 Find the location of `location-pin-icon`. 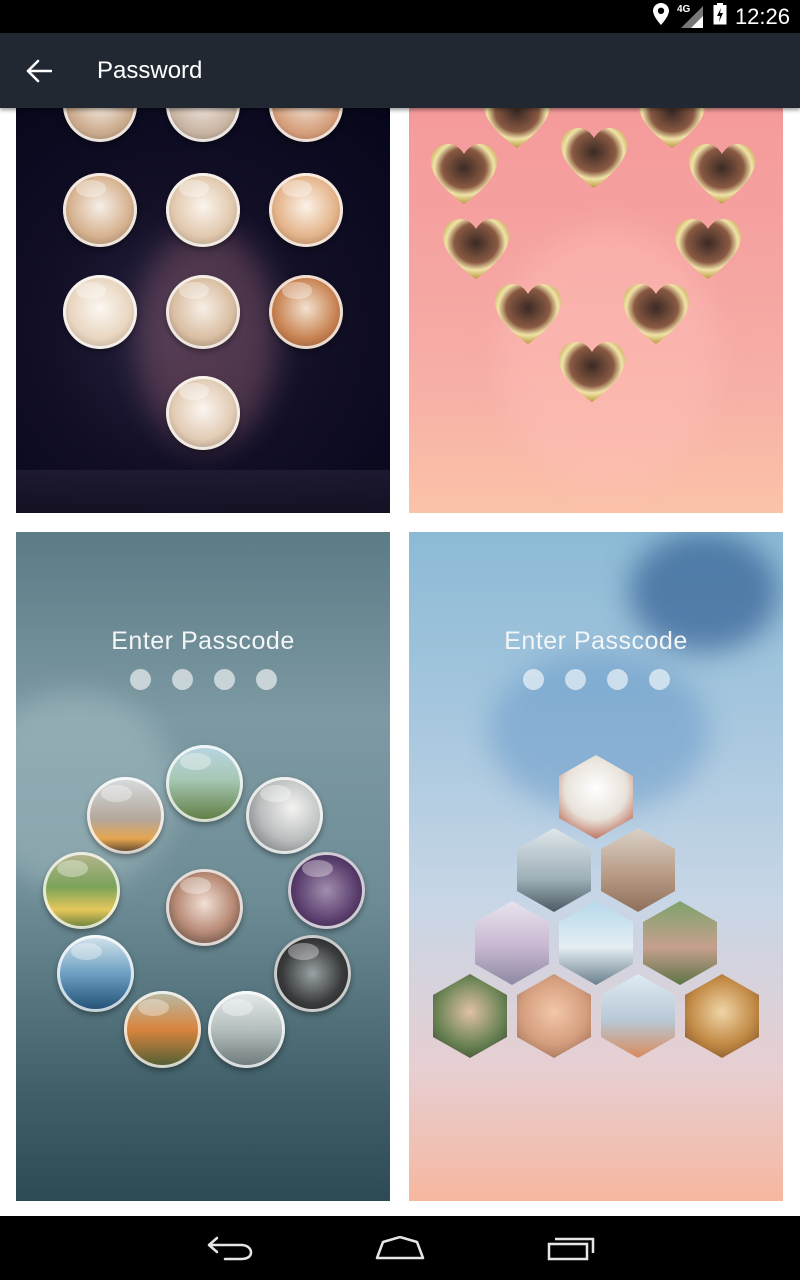

location-pin-icon is located at coordinates (660, 16).